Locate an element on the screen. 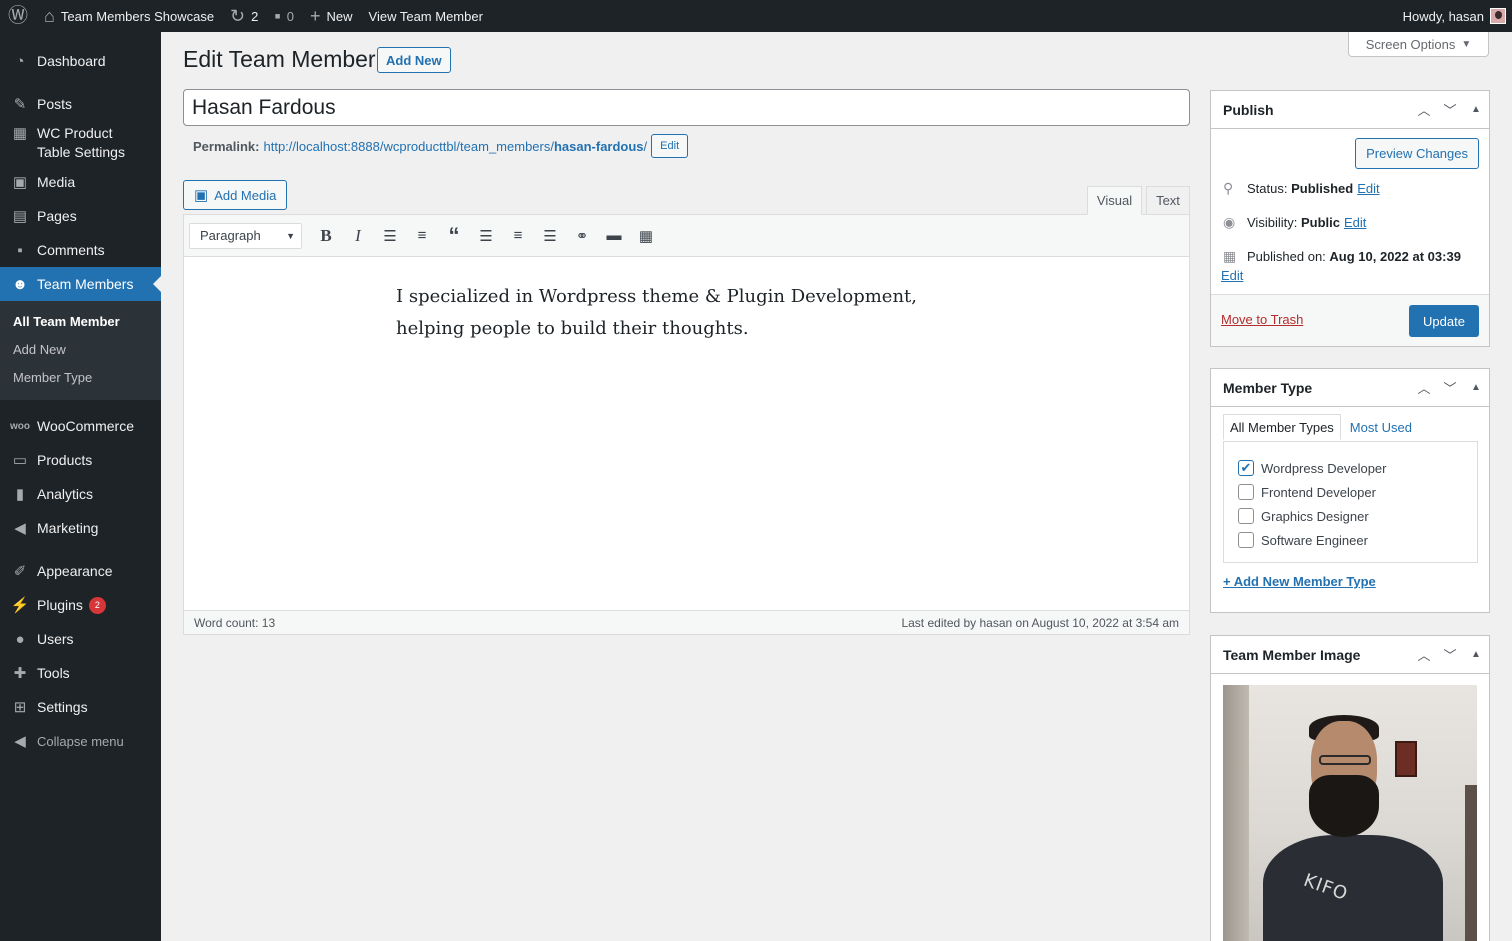 The height and width of the screenshot is (941, 1512). sidebar-item-comments: ▪ Comments is located at coordinates (80, 250).